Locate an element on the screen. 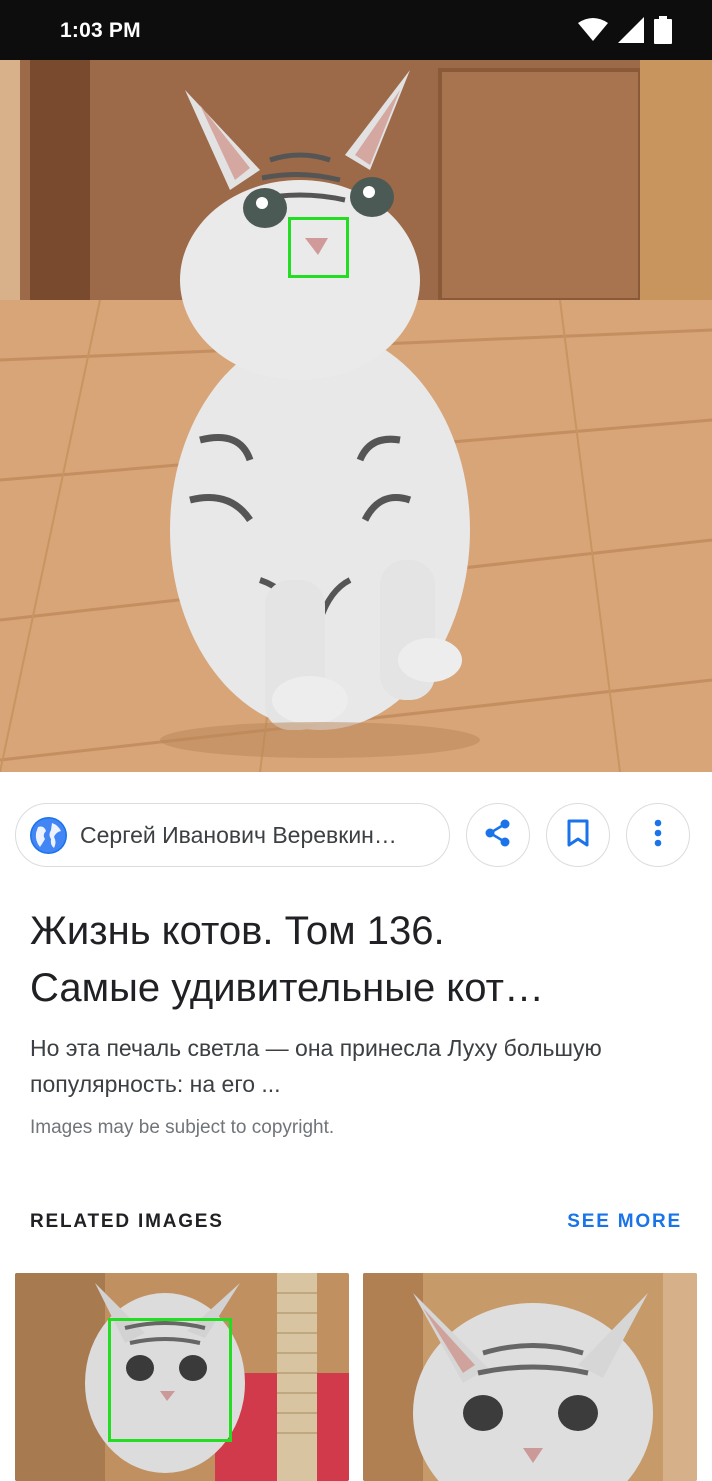 This screenshot has height=1481, width=712. share-icon is located at coordinates (498, 835).